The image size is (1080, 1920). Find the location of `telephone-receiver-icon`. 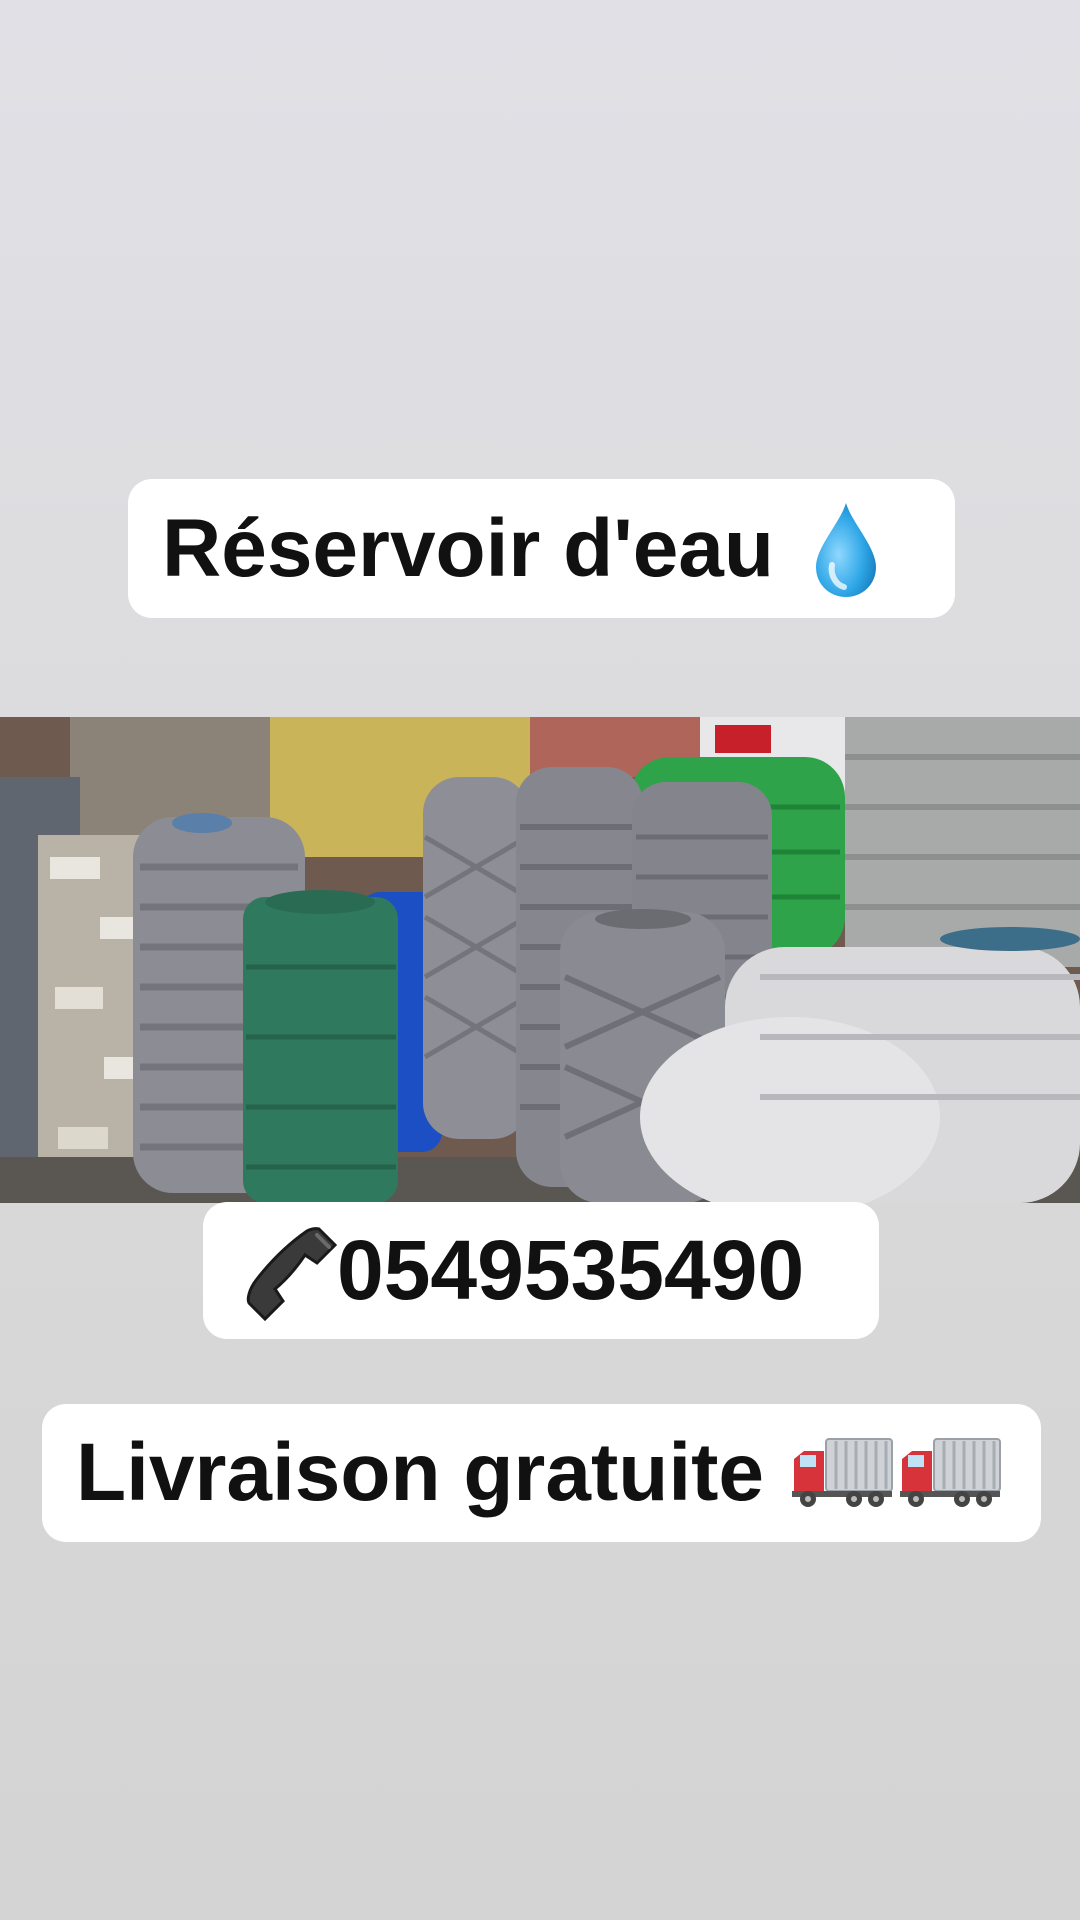

telephone-receiver-icon is located at coordinates (287, 1271).